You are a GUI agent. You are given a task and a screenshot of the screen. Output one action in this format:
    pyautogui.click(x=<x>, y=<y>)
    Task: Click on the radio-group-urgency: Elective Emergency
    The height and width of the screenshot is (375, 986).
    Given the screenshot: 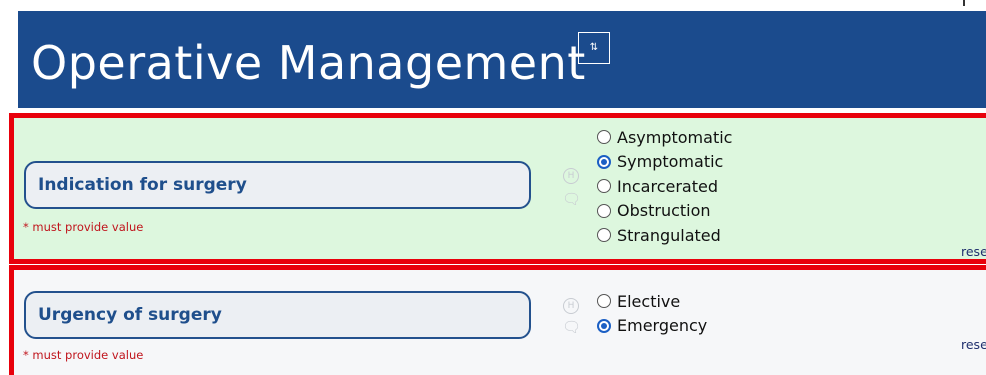 What is the action you would take?
    pyautogui.click(x=652, y=313)
    